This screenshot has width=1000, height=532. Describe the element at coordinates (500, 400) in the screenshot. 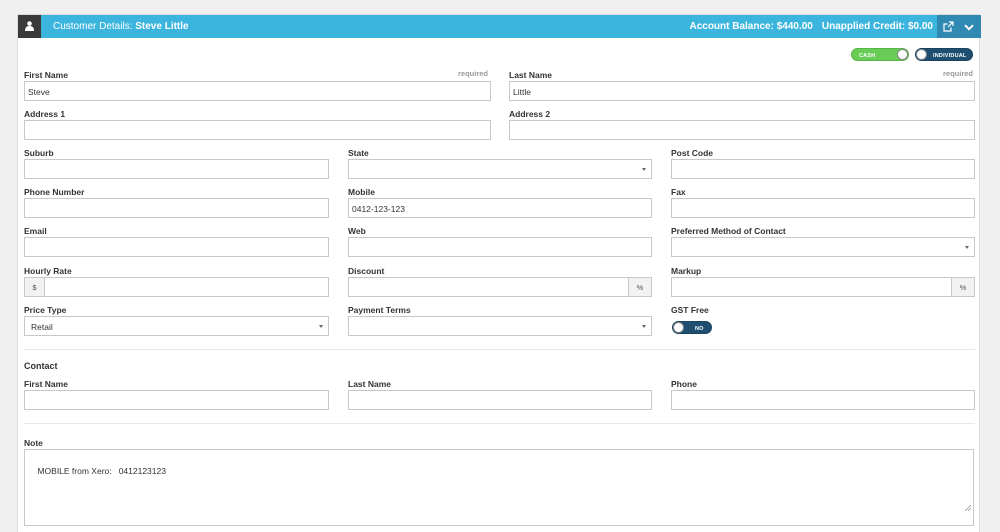

I see `contact-last-name-input` at that location.